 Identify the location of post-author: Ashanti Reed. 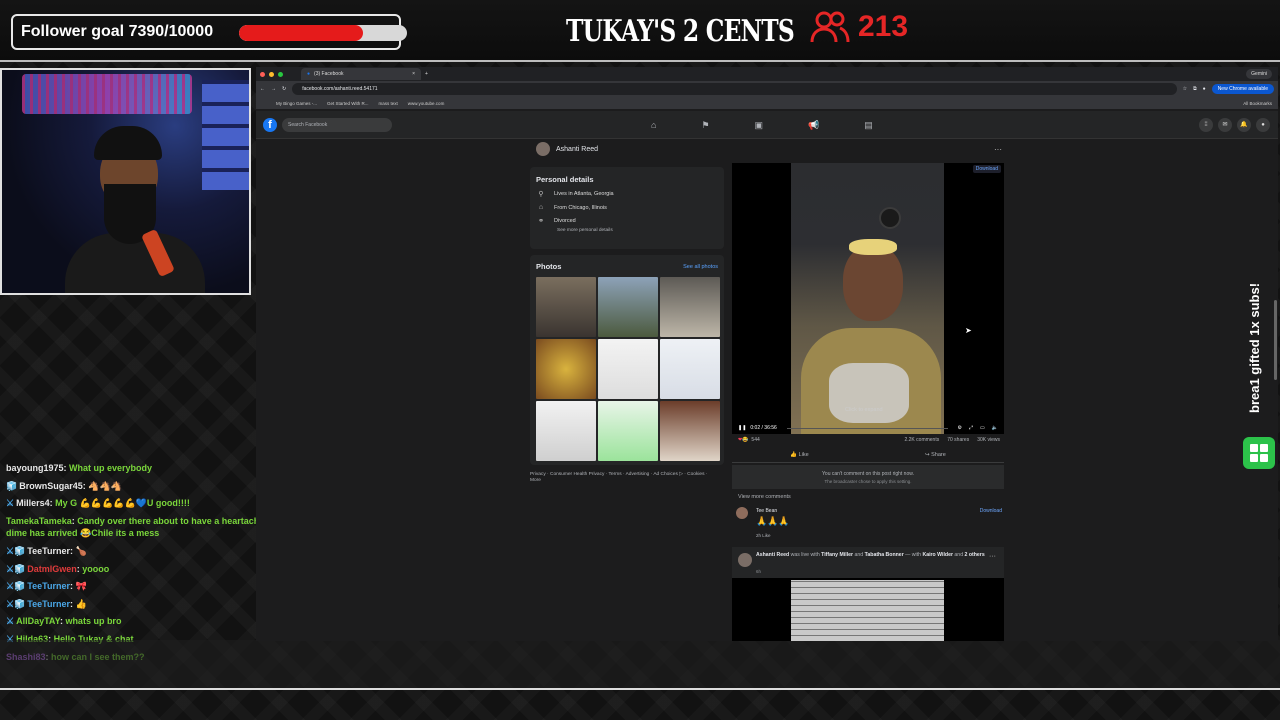
(772, 555).